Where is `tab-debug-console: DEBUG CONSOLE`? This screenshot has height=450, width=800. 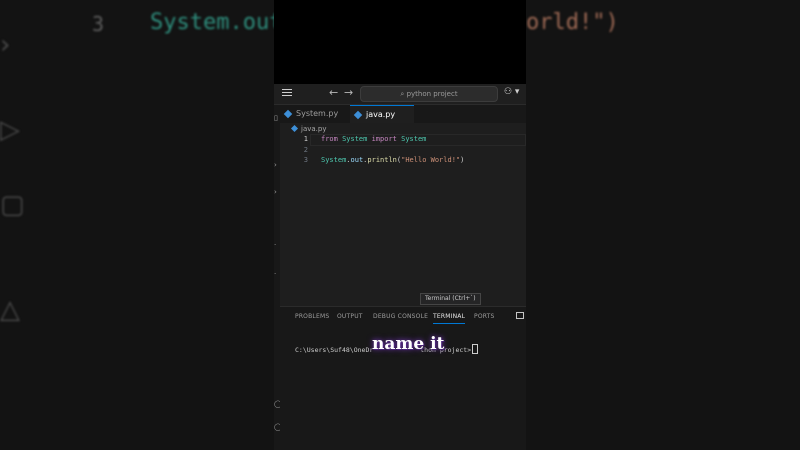 tab-debug-console: DEBUG CONSOLE is located at coordinates (400, 316).